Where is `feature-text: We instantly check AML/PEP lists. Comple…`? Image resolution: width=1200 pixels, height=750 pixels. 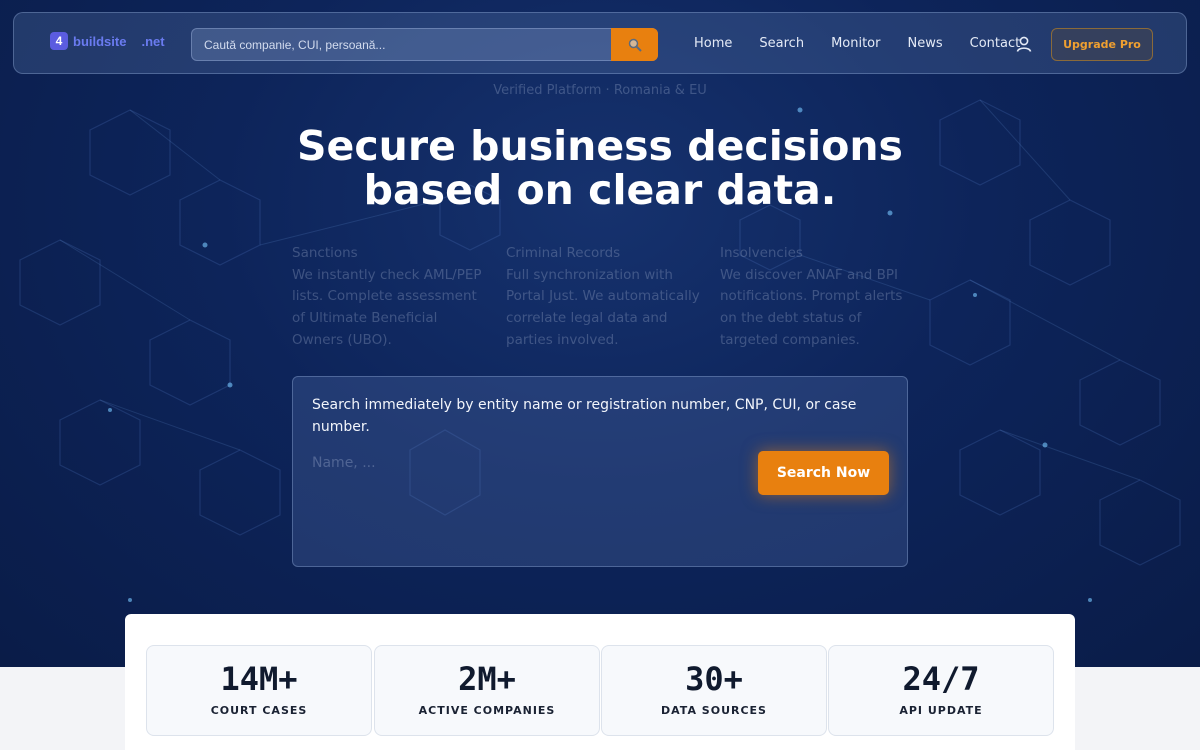 feature-text: We instantly check AML/PEP lists. Comple… is located at coordinates (387, 307).